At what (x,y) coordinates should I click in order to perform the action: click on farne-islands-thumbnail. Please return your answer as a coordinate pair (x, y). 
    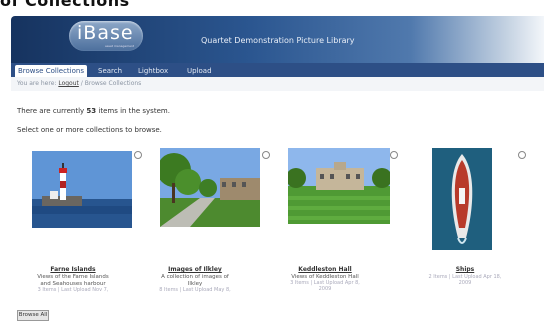
    Looking at the image, I should click on (82, 189).